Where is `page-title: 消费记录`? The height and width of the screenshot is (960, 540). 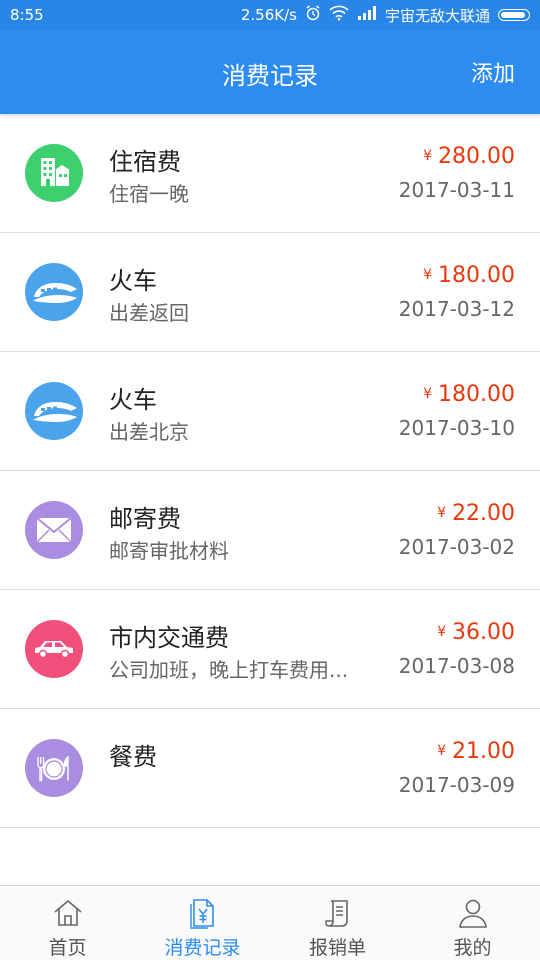
page-title: 消费记录 is located at coordinates (270, 76).